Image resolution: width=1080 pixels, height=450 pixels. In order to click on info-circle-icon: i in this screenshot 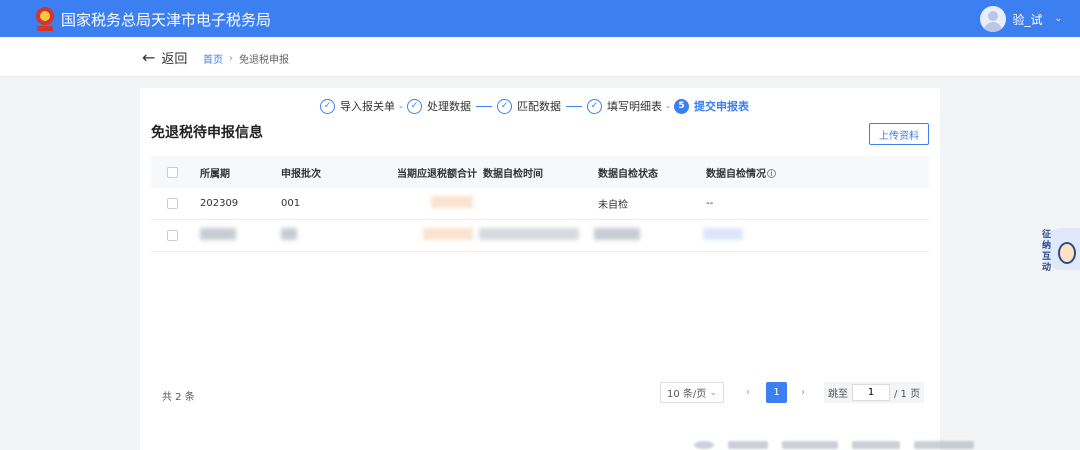, I will do `click(771, 173)`.